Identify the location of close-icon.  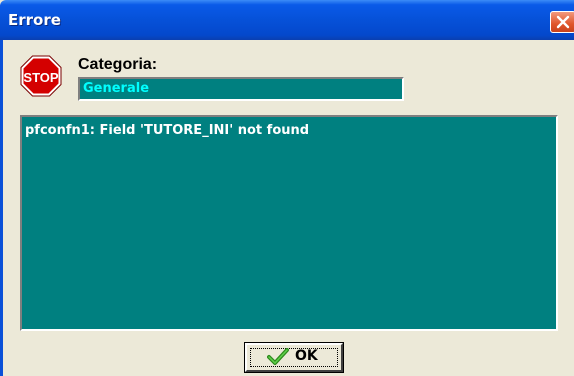
(563, 22).